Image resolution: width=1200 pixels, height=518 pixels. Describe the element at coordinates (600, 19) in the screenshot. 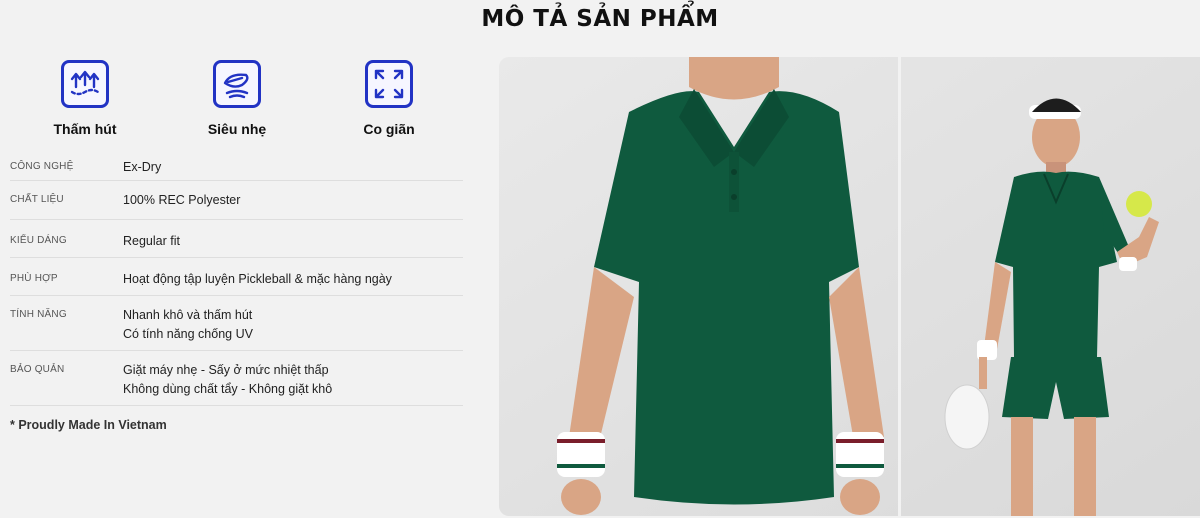

I see `section-title: MÔ TẢ SẢN PHẨM` at that location.